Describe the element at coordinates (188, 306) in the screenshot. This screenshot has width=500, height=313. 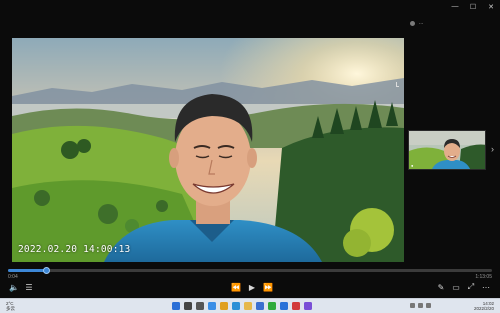
I see `search-icon` at that location.